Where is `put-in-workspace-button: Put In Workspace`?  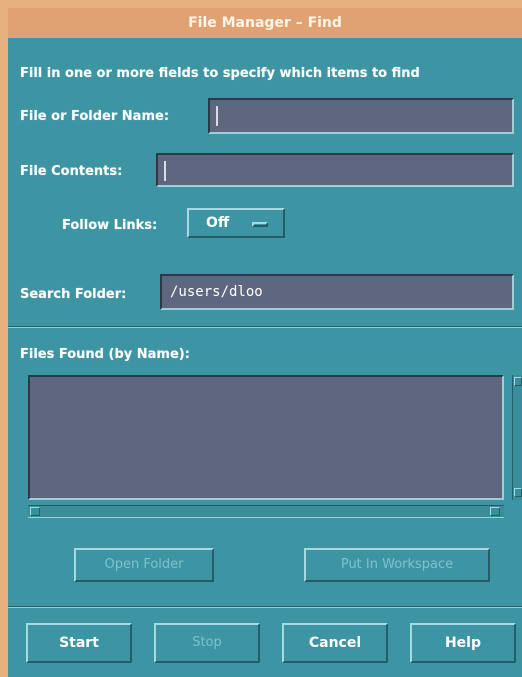 put-in-workspace-button: Put In Workspace is located at coordinates (397, 565).